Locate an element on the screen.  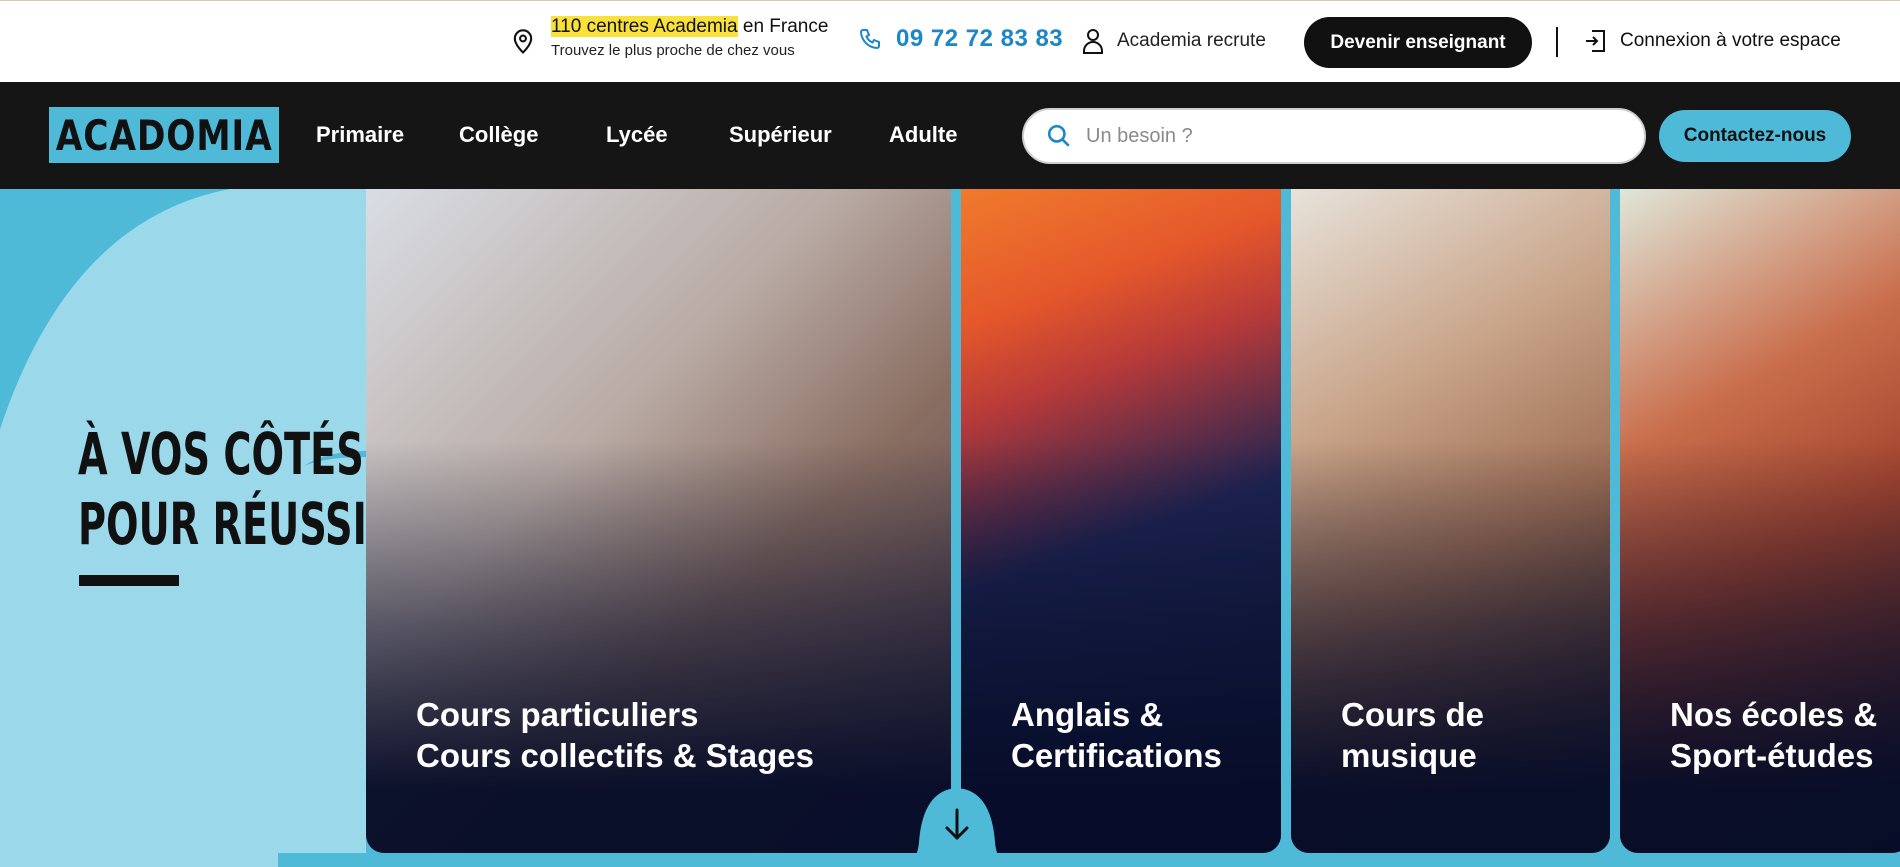
hero-title-underline is located at coordinates (129, 580).